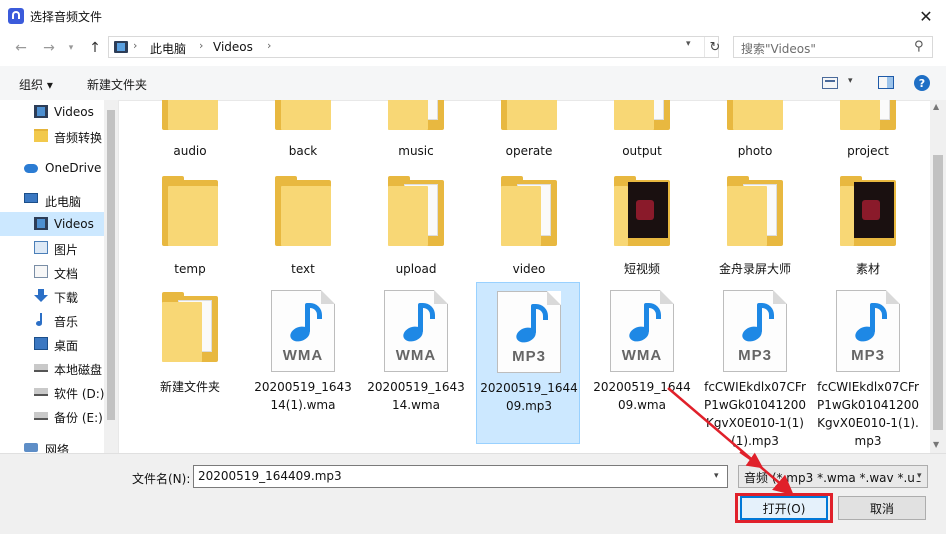 The width and height of the screenshot is (946, 534). What do you see at coordinates (52, 296) in the screenshot?
I see `sidebar-item-downloads: 下载` at bounding box center [52, 296].